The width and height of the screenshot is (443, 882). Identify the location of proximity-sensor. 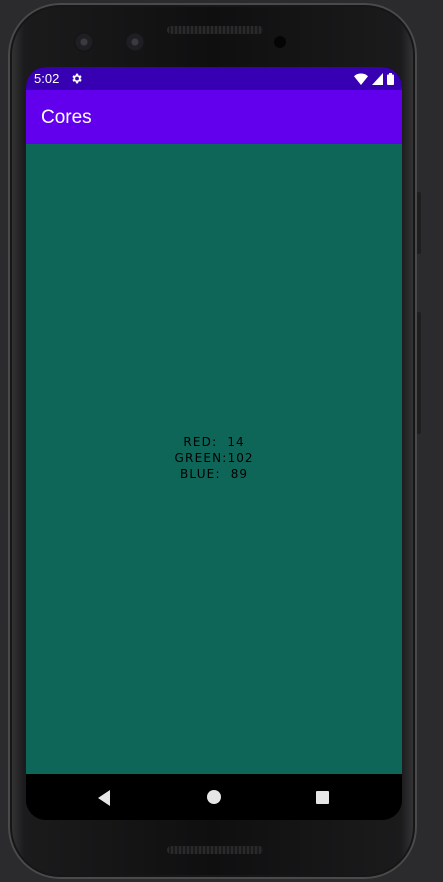
(280, 42).